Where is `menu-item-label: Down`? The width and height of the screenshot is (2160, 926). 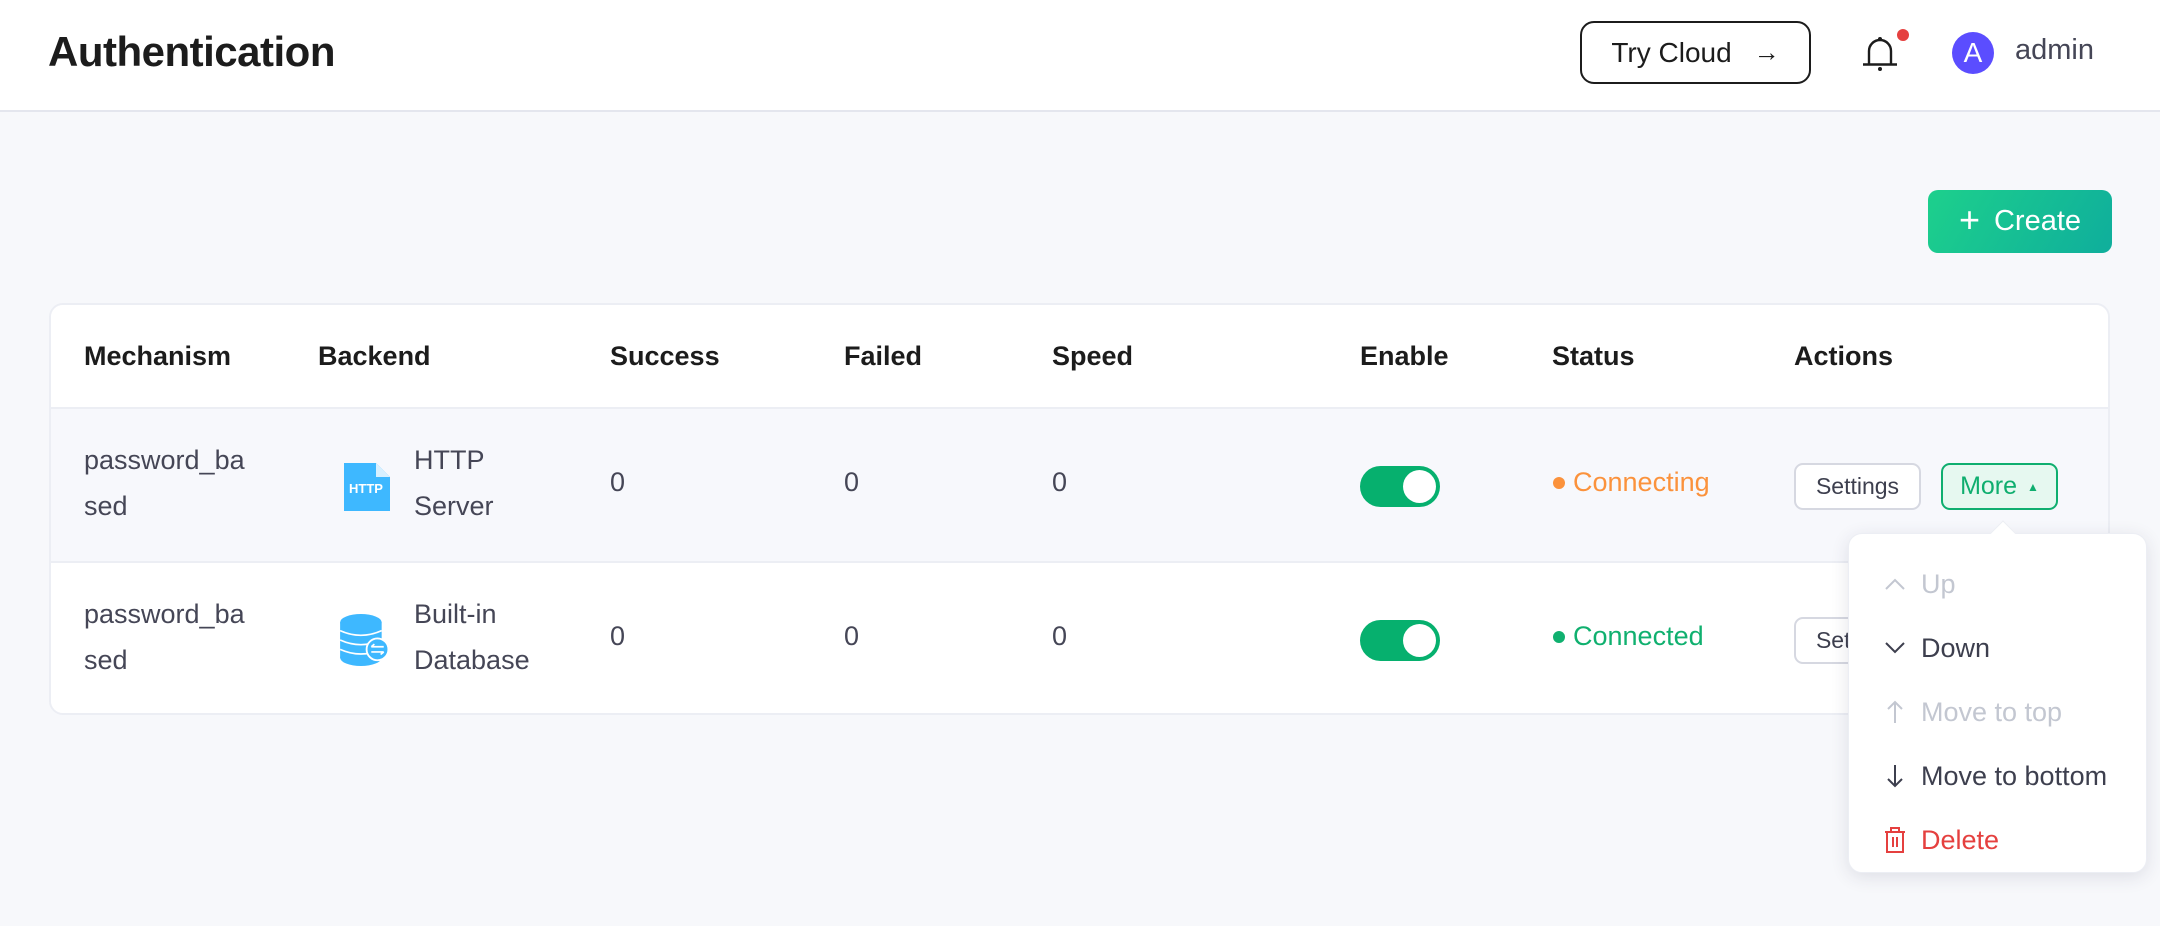 menu-item-label: Down is located at coordinates (1956, 647).